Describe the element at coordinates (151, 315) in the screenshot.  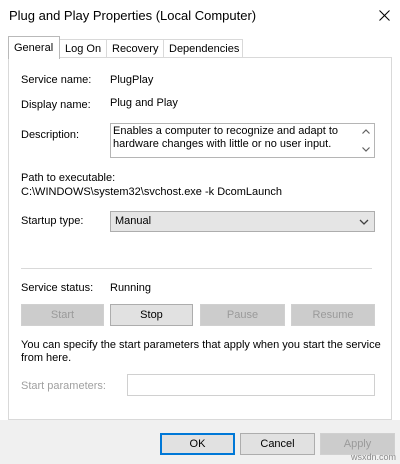
I see `stop-button: Stop` at that location.